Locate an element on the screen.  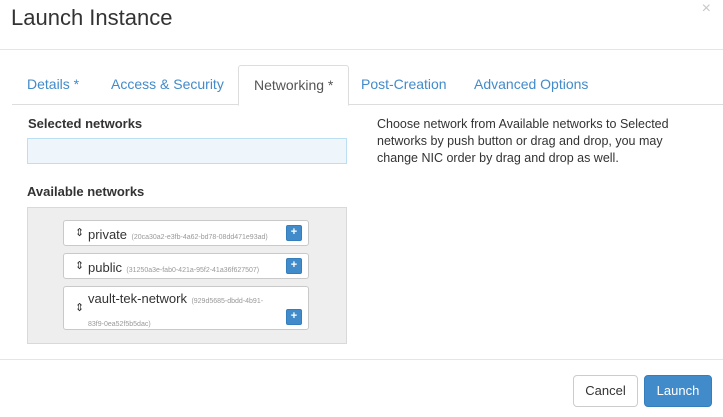
modal-header: Launch Instance × is located at coordinates (361, 25).